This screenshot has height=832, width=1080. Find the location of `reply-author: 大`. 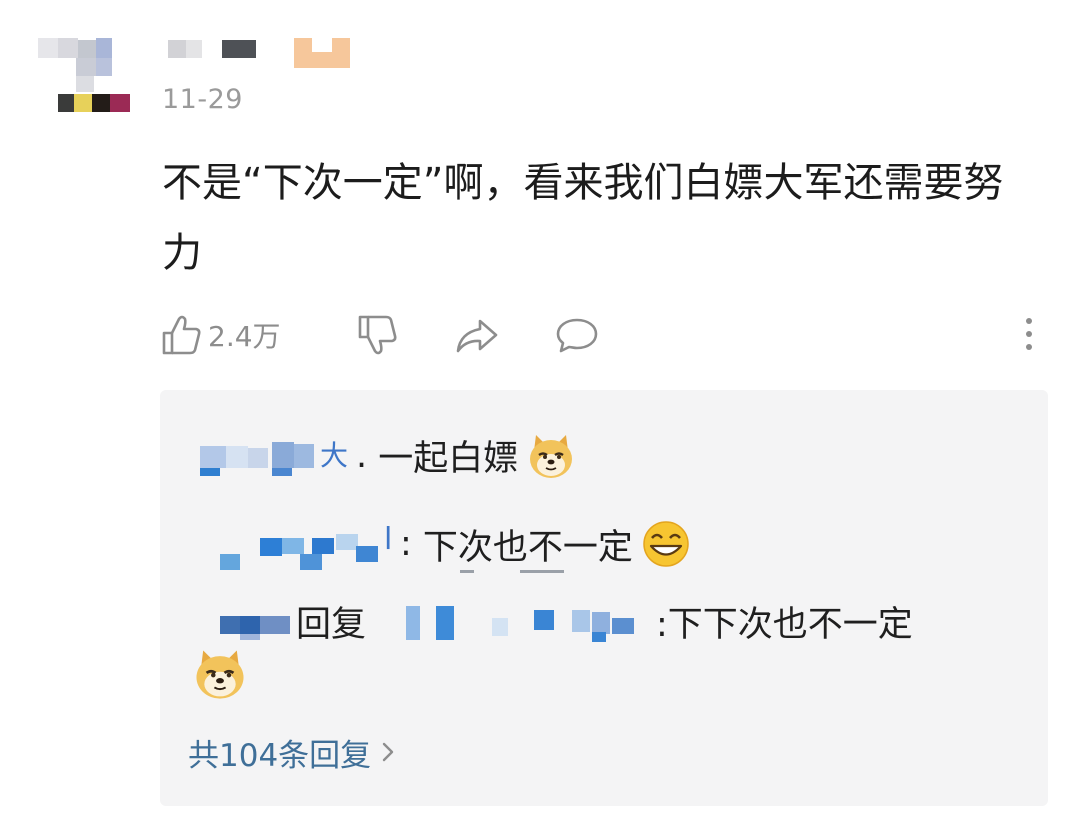

reply-author: 大 is located at coordinates (278, 456).